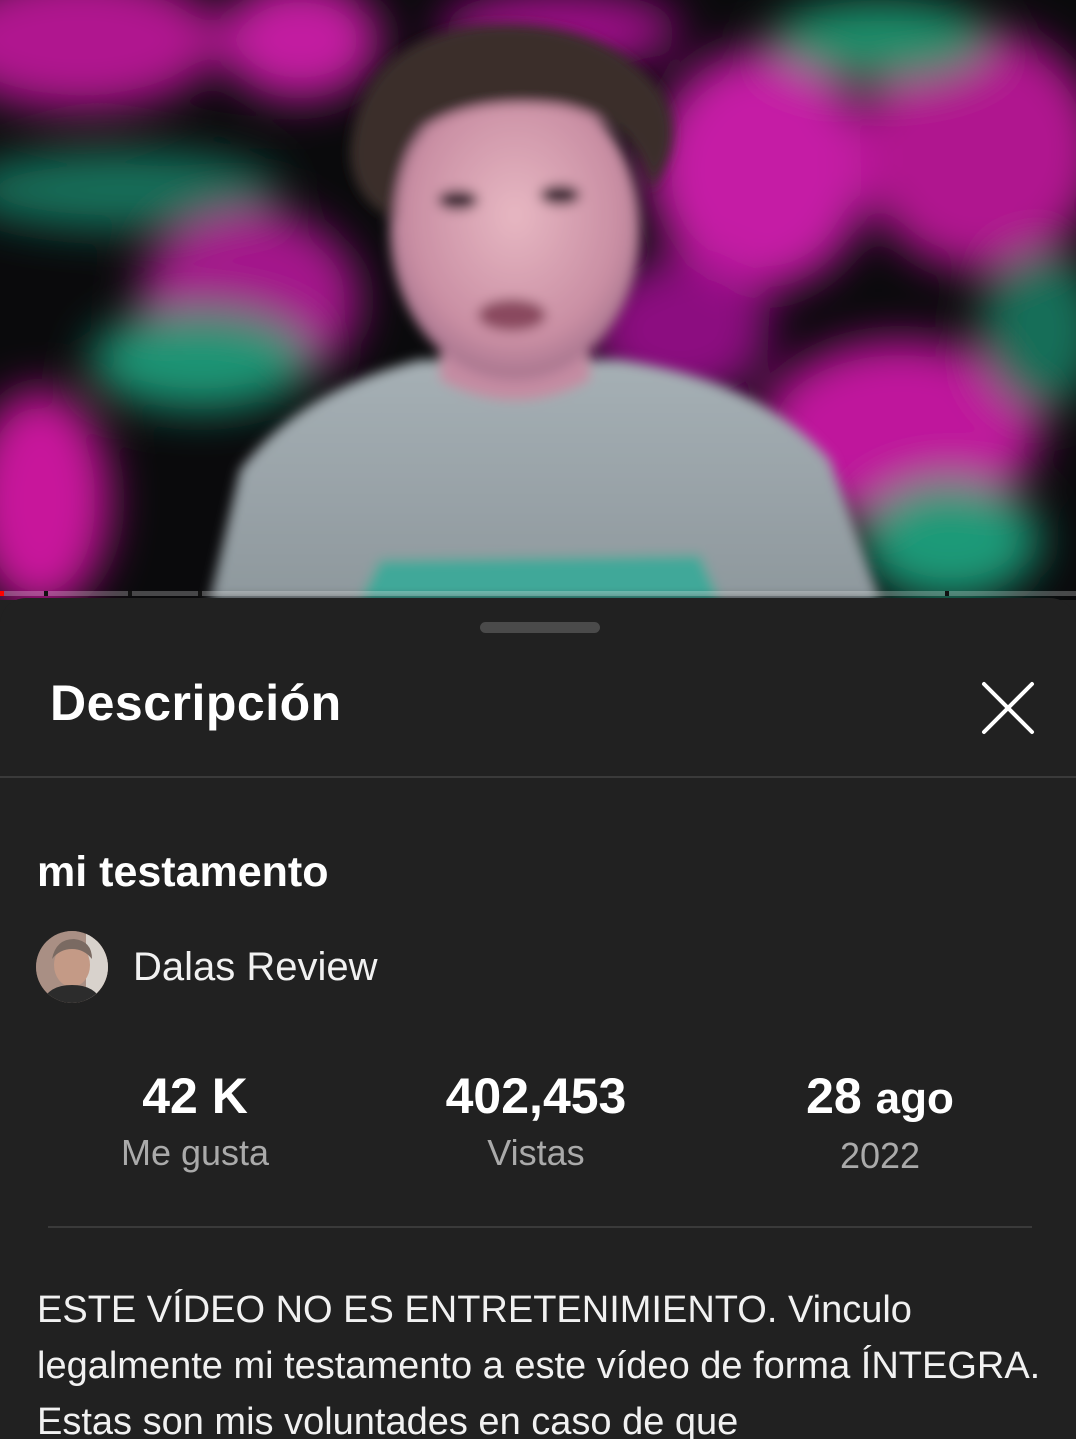 The width and height of the screenshot is (1076, 1439). I want to click on upload-month: ago, so click(914, 1098).